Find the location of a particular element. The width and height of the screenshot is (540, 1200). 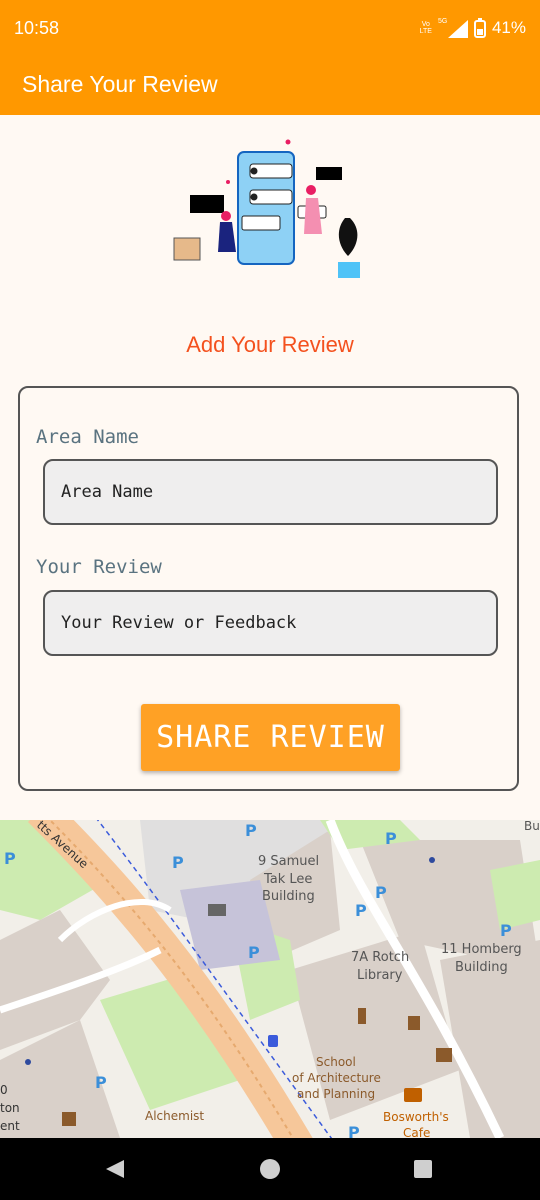

app-bar: Share Your Review is located at coordinates (270, 86).